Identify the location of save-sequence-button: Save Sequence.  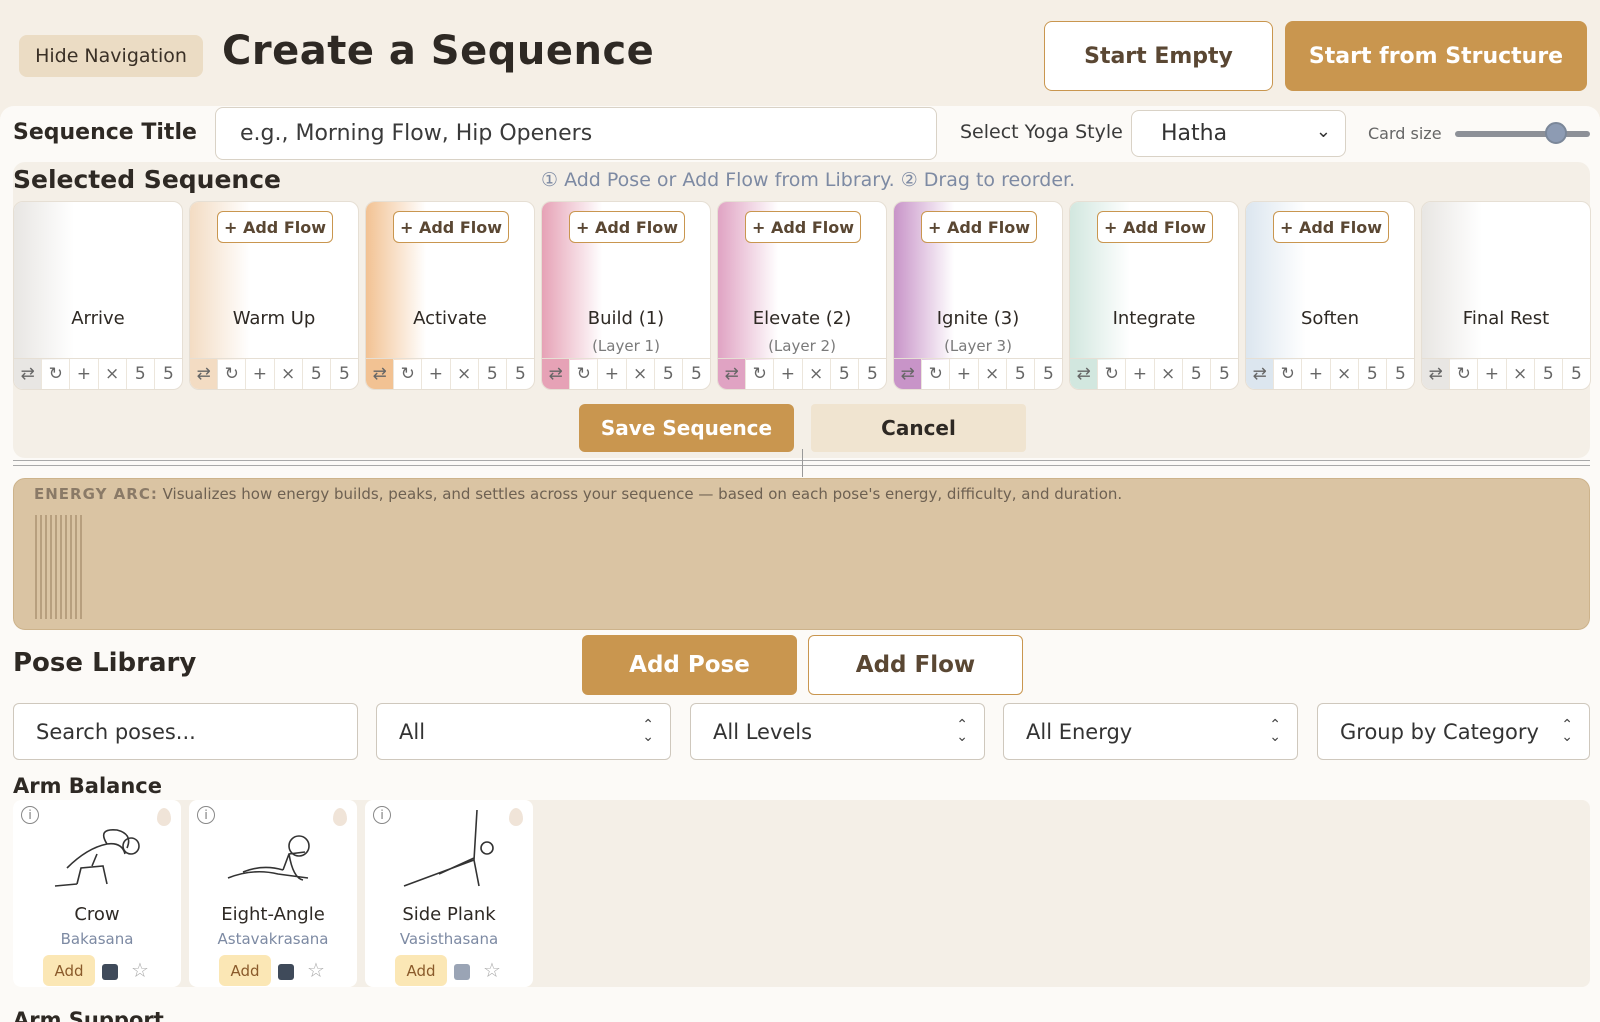
(686, 428).